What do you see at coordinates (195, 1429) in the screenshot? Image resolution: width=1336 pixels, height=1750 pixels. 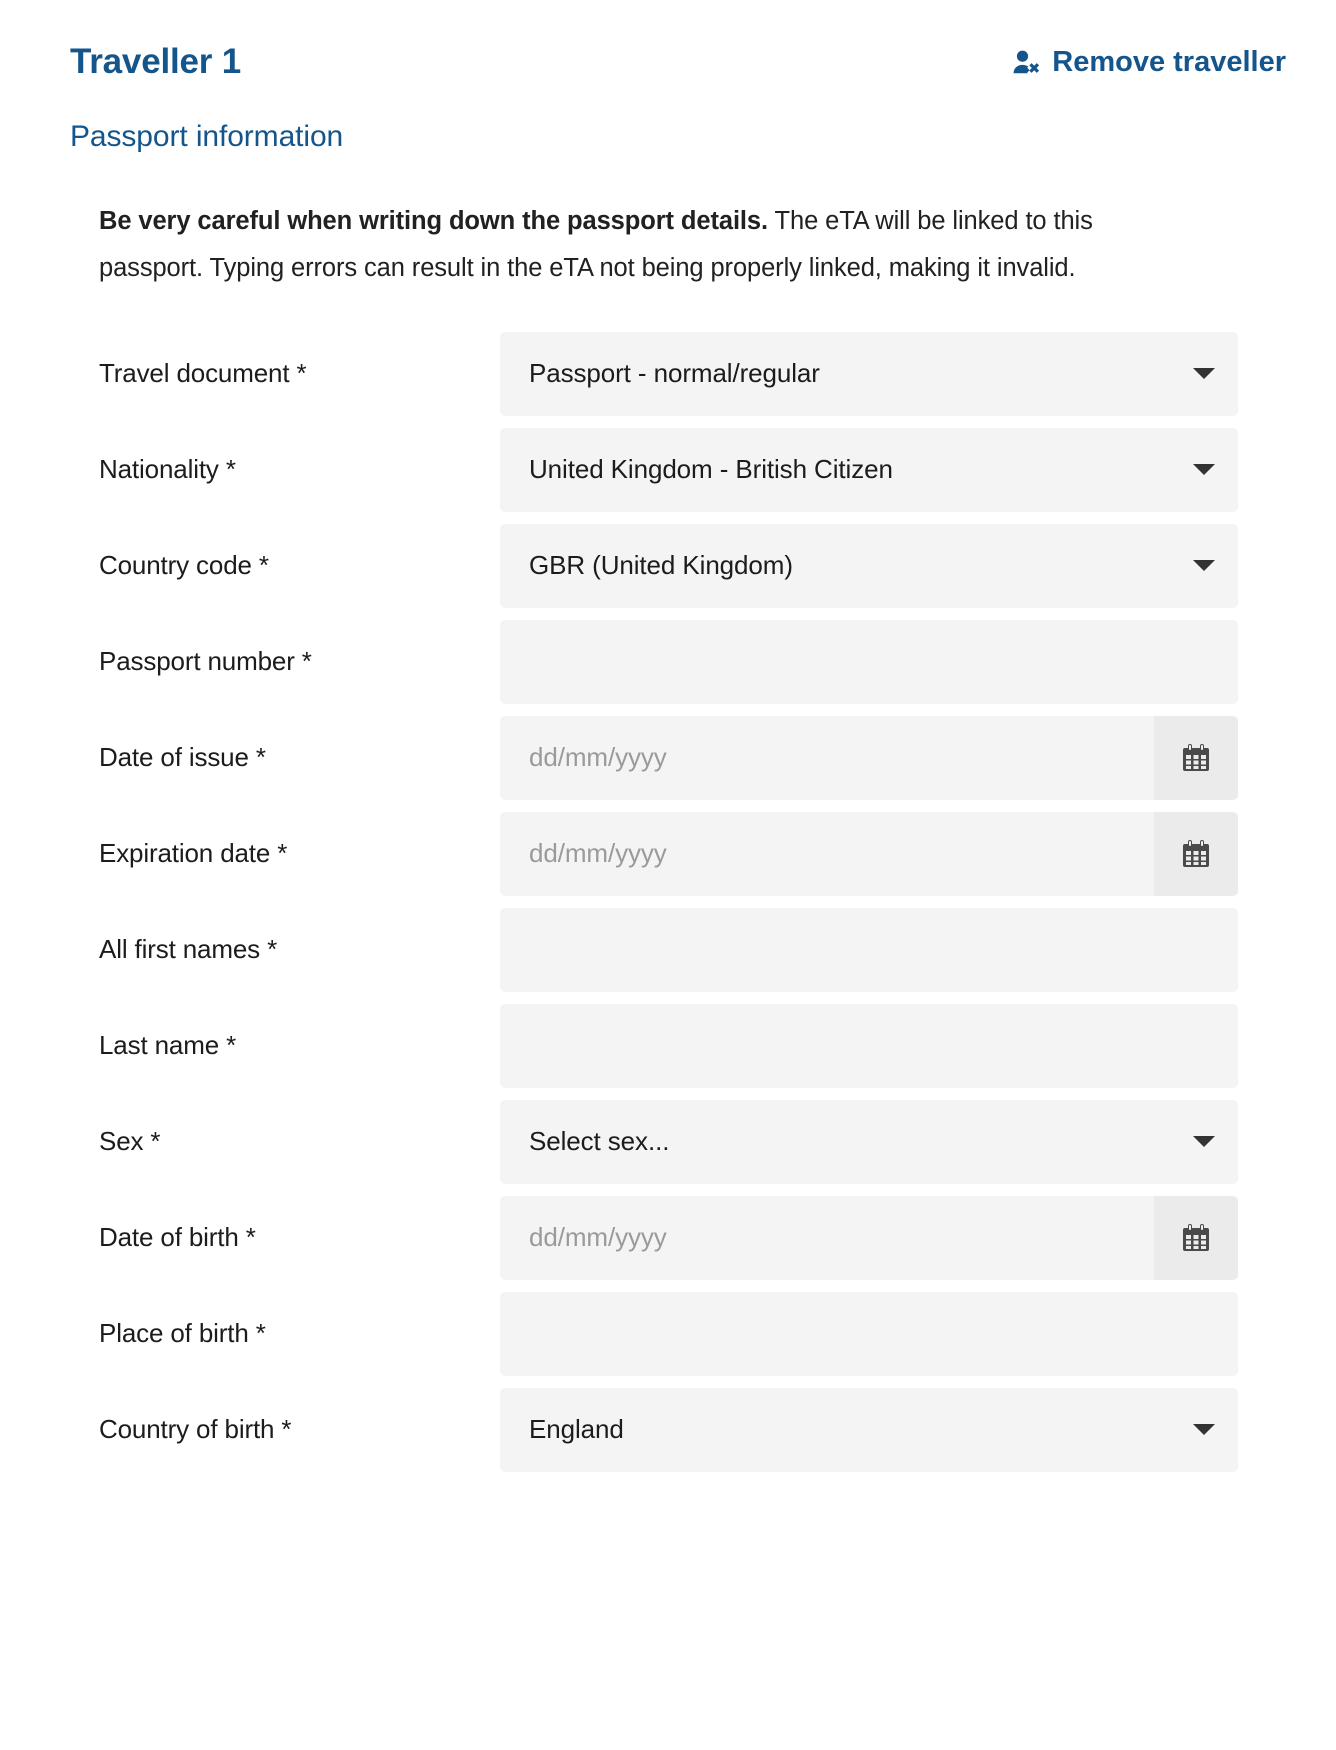 I see `label-country-of-birth: Country of birth *` at bounding box center [195, 1429].